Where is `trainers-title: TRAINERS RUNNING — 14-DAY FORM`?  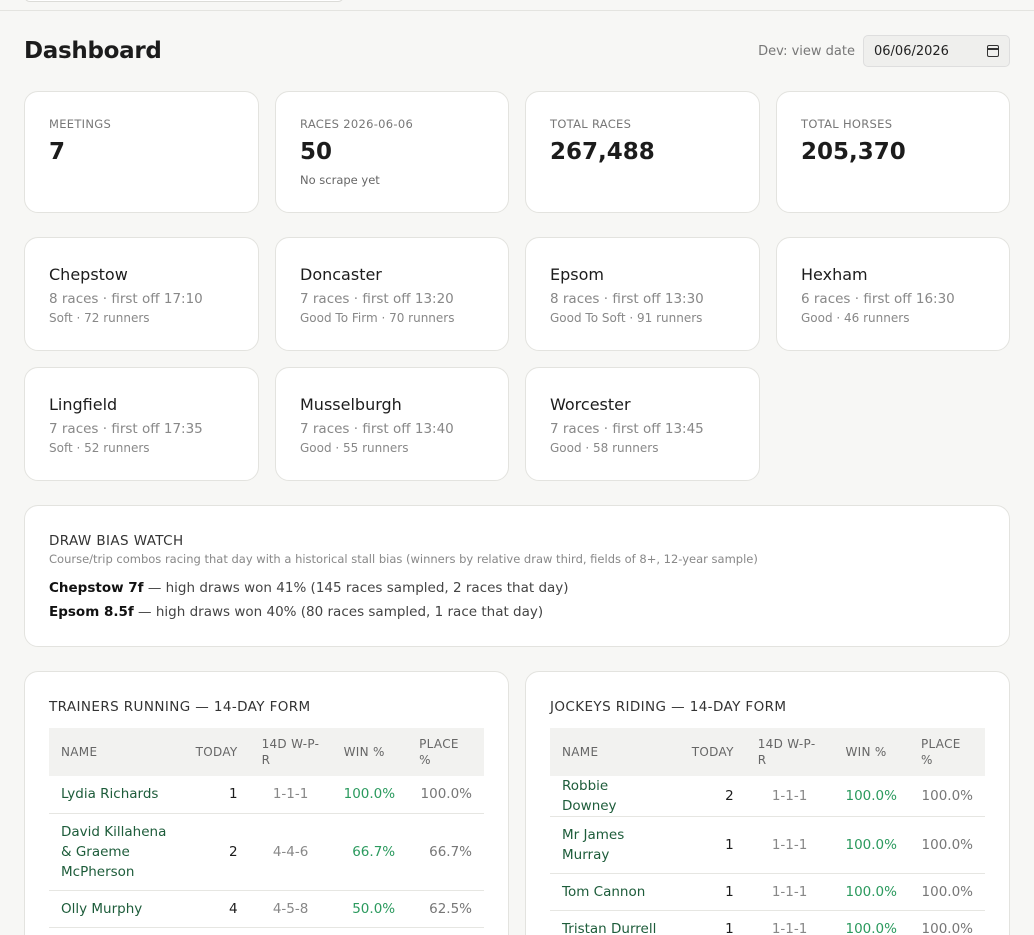
trainers-title: TRAINERS RUNNING — 14-DAY FORM is located at coordinates (180, 707).